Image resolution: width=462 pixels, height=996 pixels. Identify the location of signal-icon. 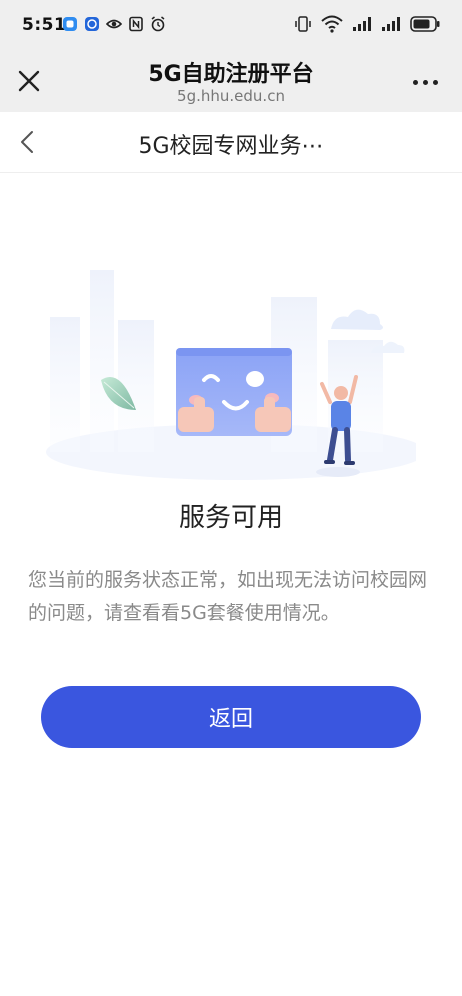
(362, 24).